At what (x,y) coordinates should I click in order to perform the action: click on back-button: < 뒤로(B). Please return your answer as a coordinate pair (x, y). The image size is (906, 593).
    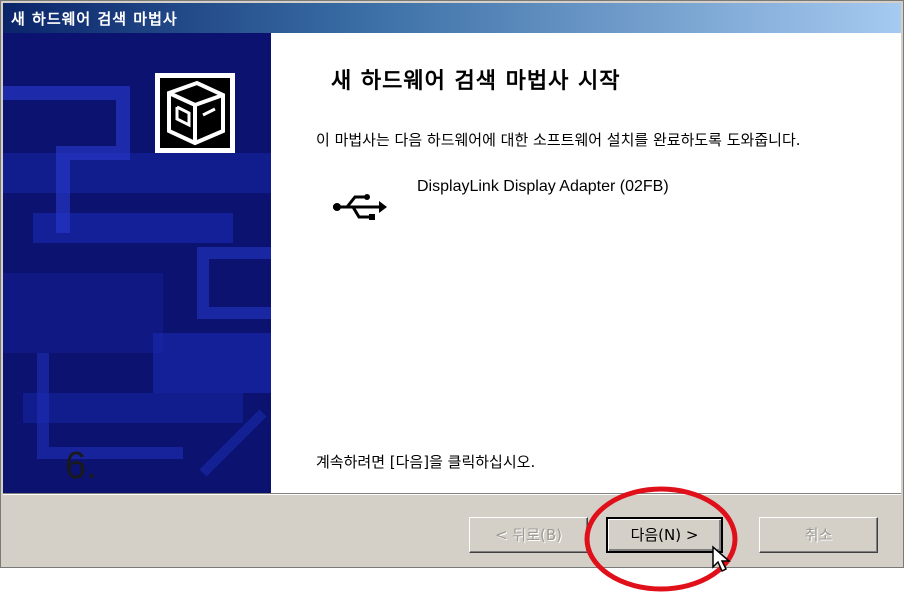
    Looking at the image, I should click on (528, 535).